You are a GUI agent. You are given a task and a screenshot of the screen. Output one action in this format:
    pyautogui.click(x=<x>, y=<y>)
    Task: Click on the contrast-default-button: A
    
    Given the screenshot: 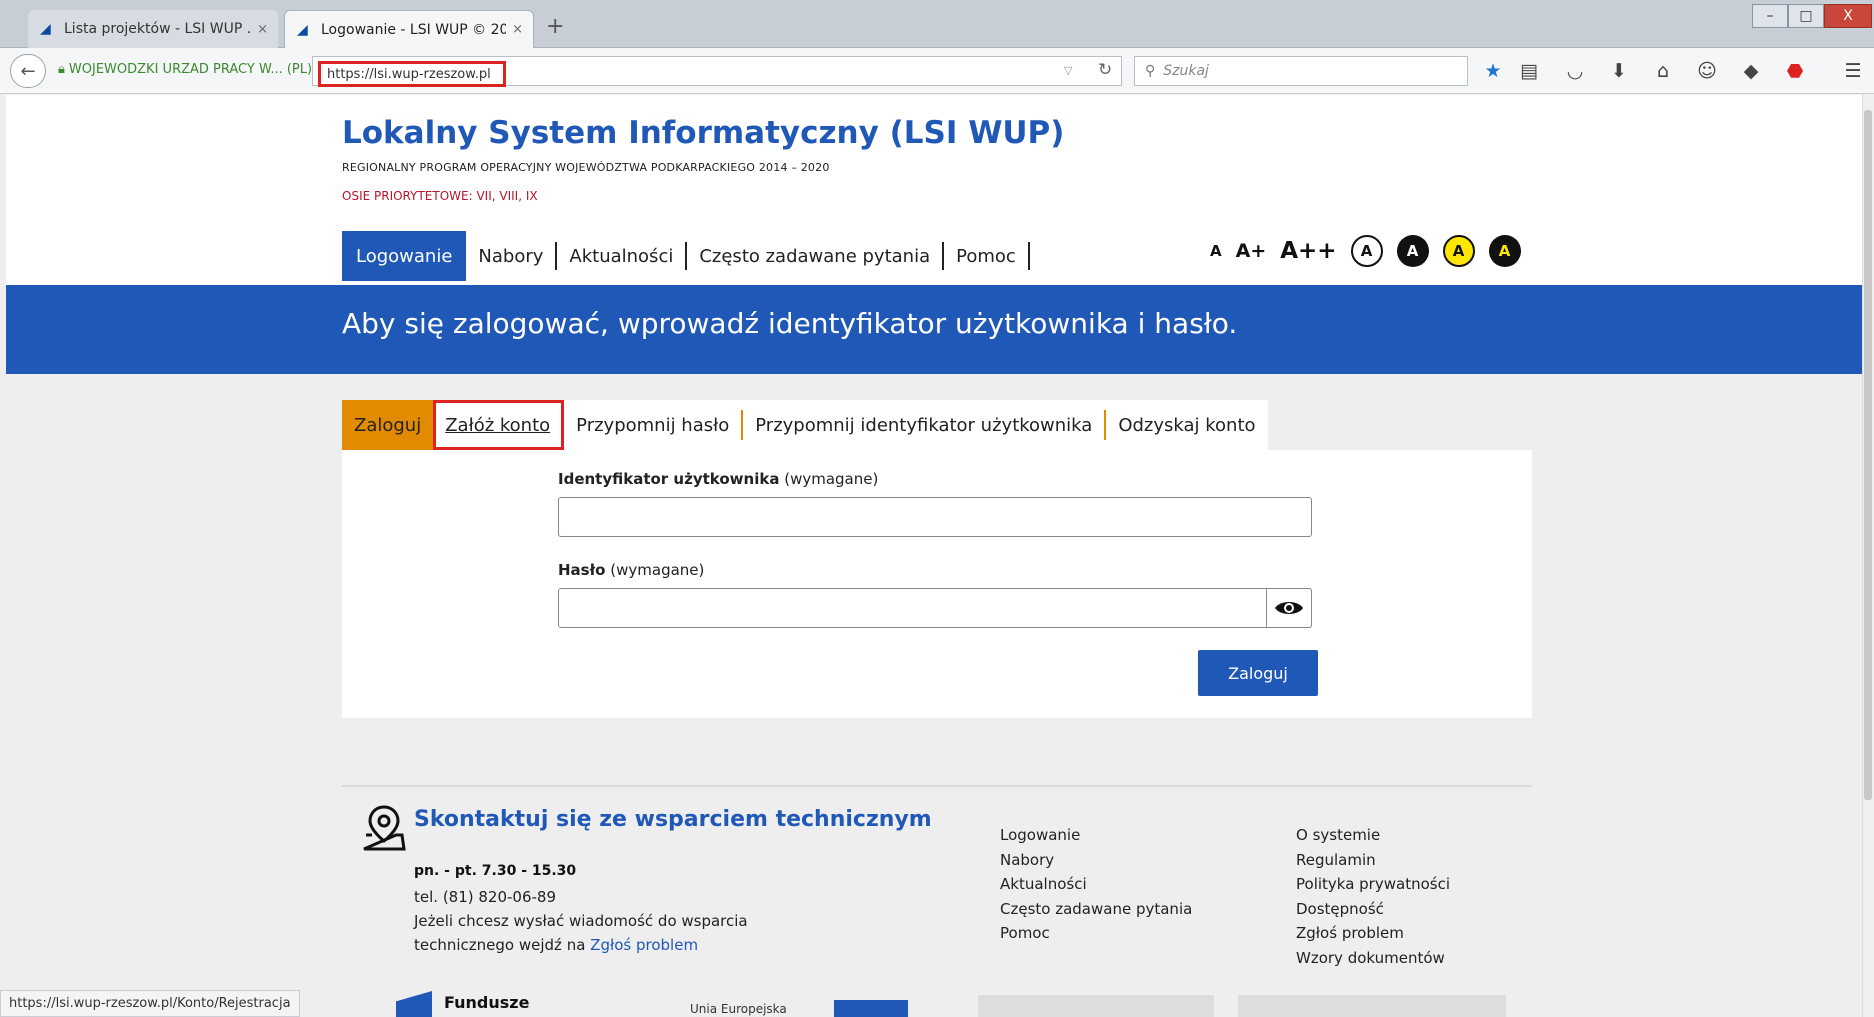 What is the action you would take?
    pyautogui.click(x=1366, y=251)
    